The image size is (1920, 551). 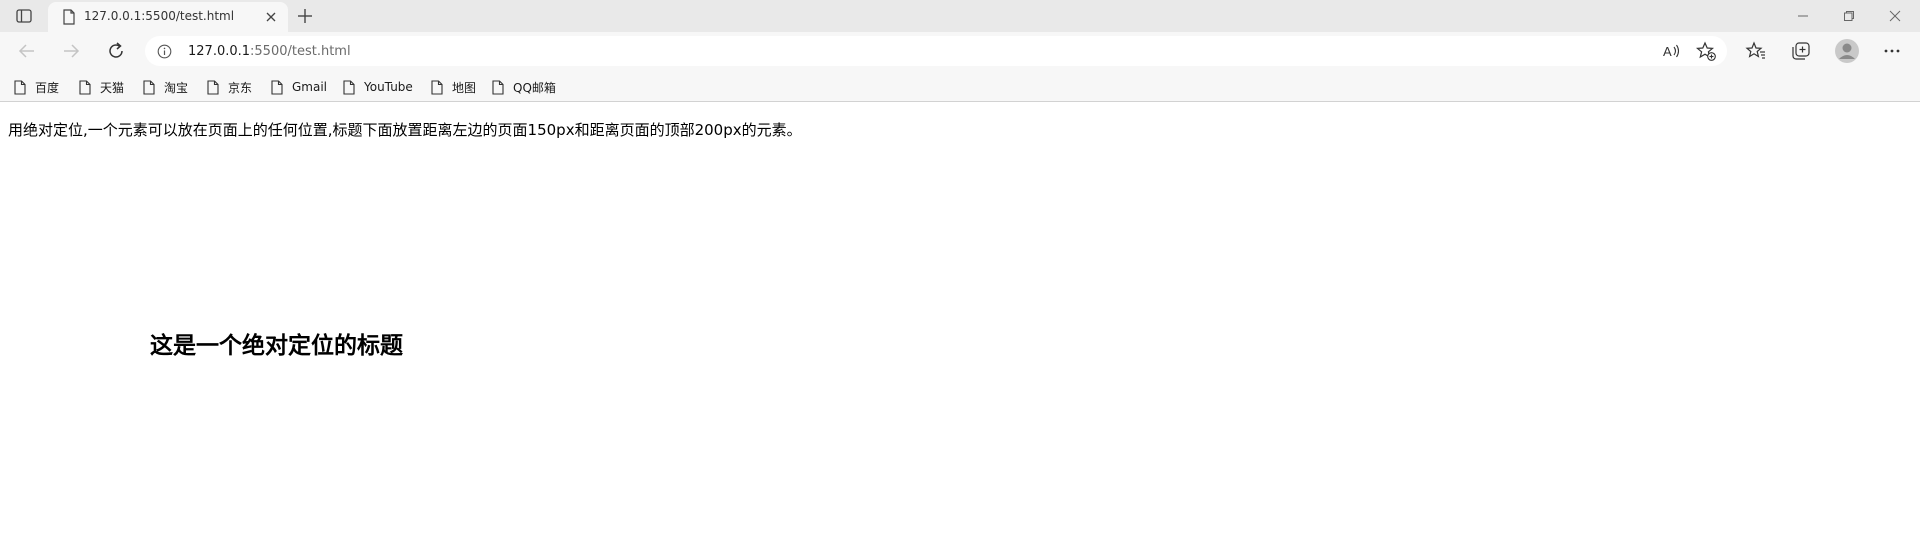 I want to click on bookmark-map: 地图, so click(x=453, y=87).